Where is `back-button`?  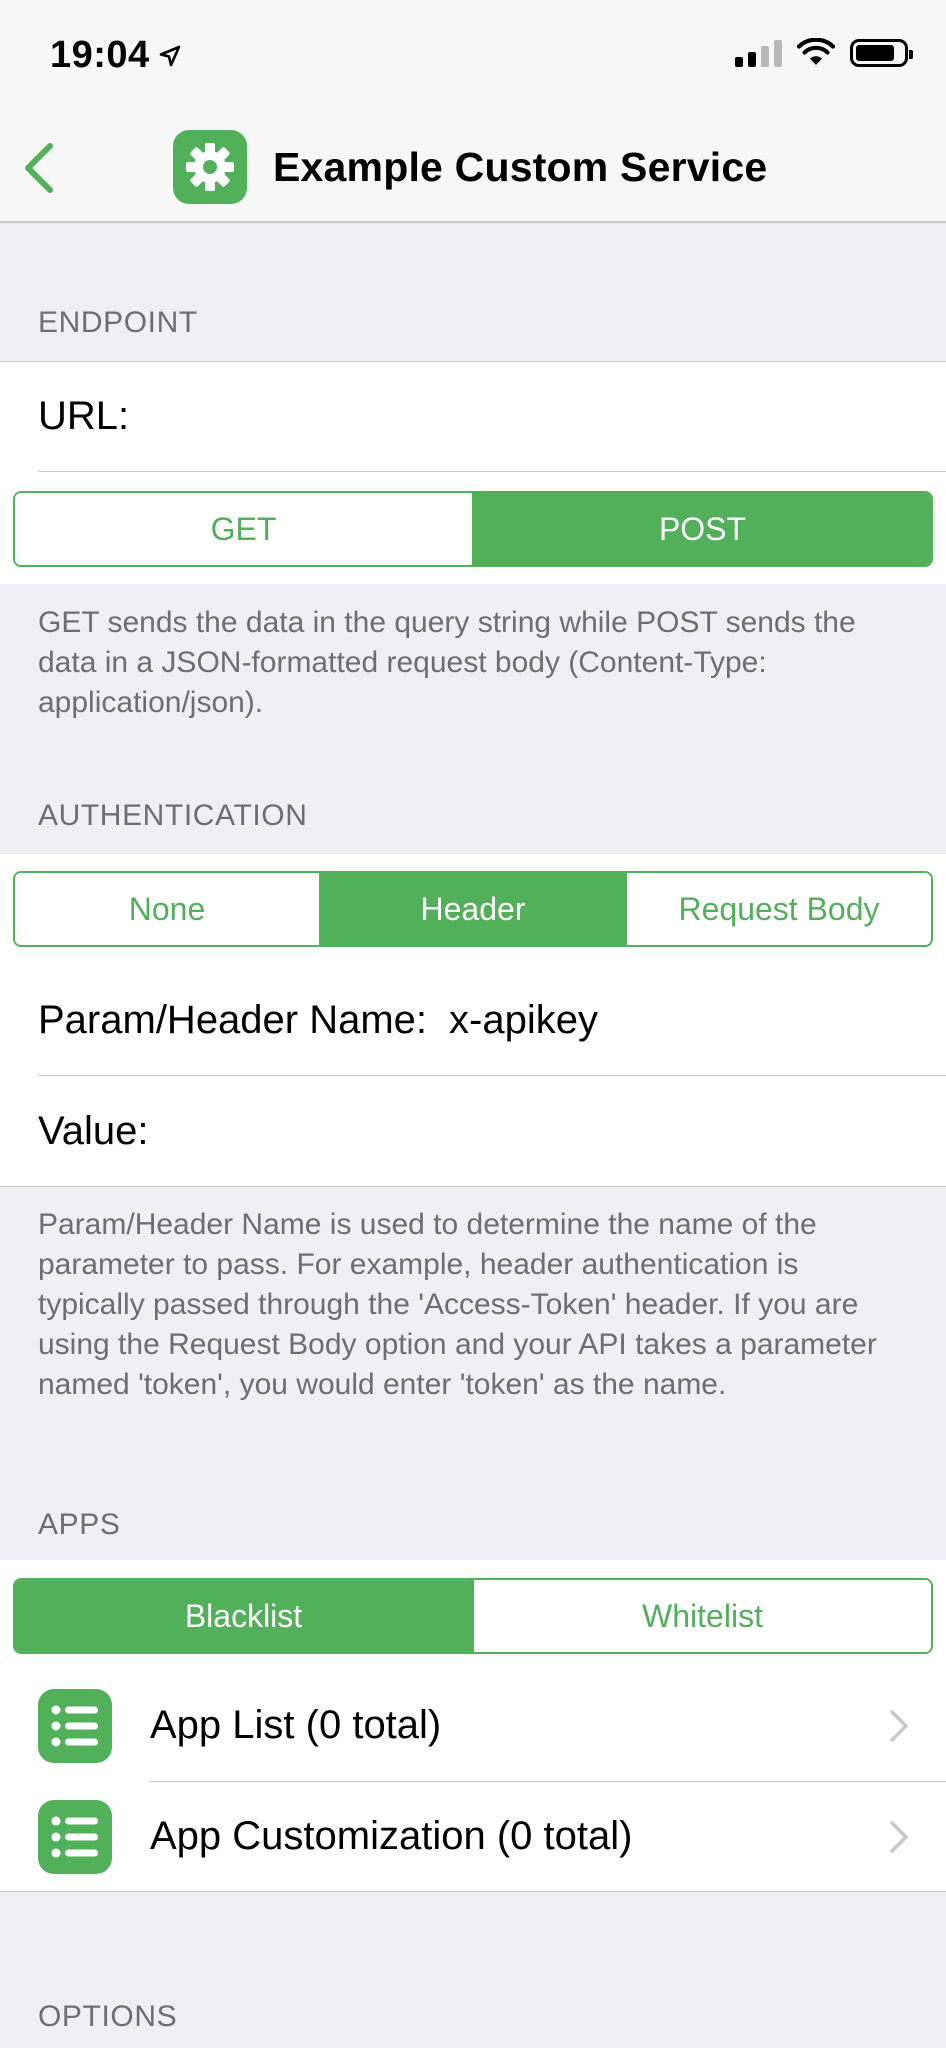 back-button is located at coordinates (43, 168).